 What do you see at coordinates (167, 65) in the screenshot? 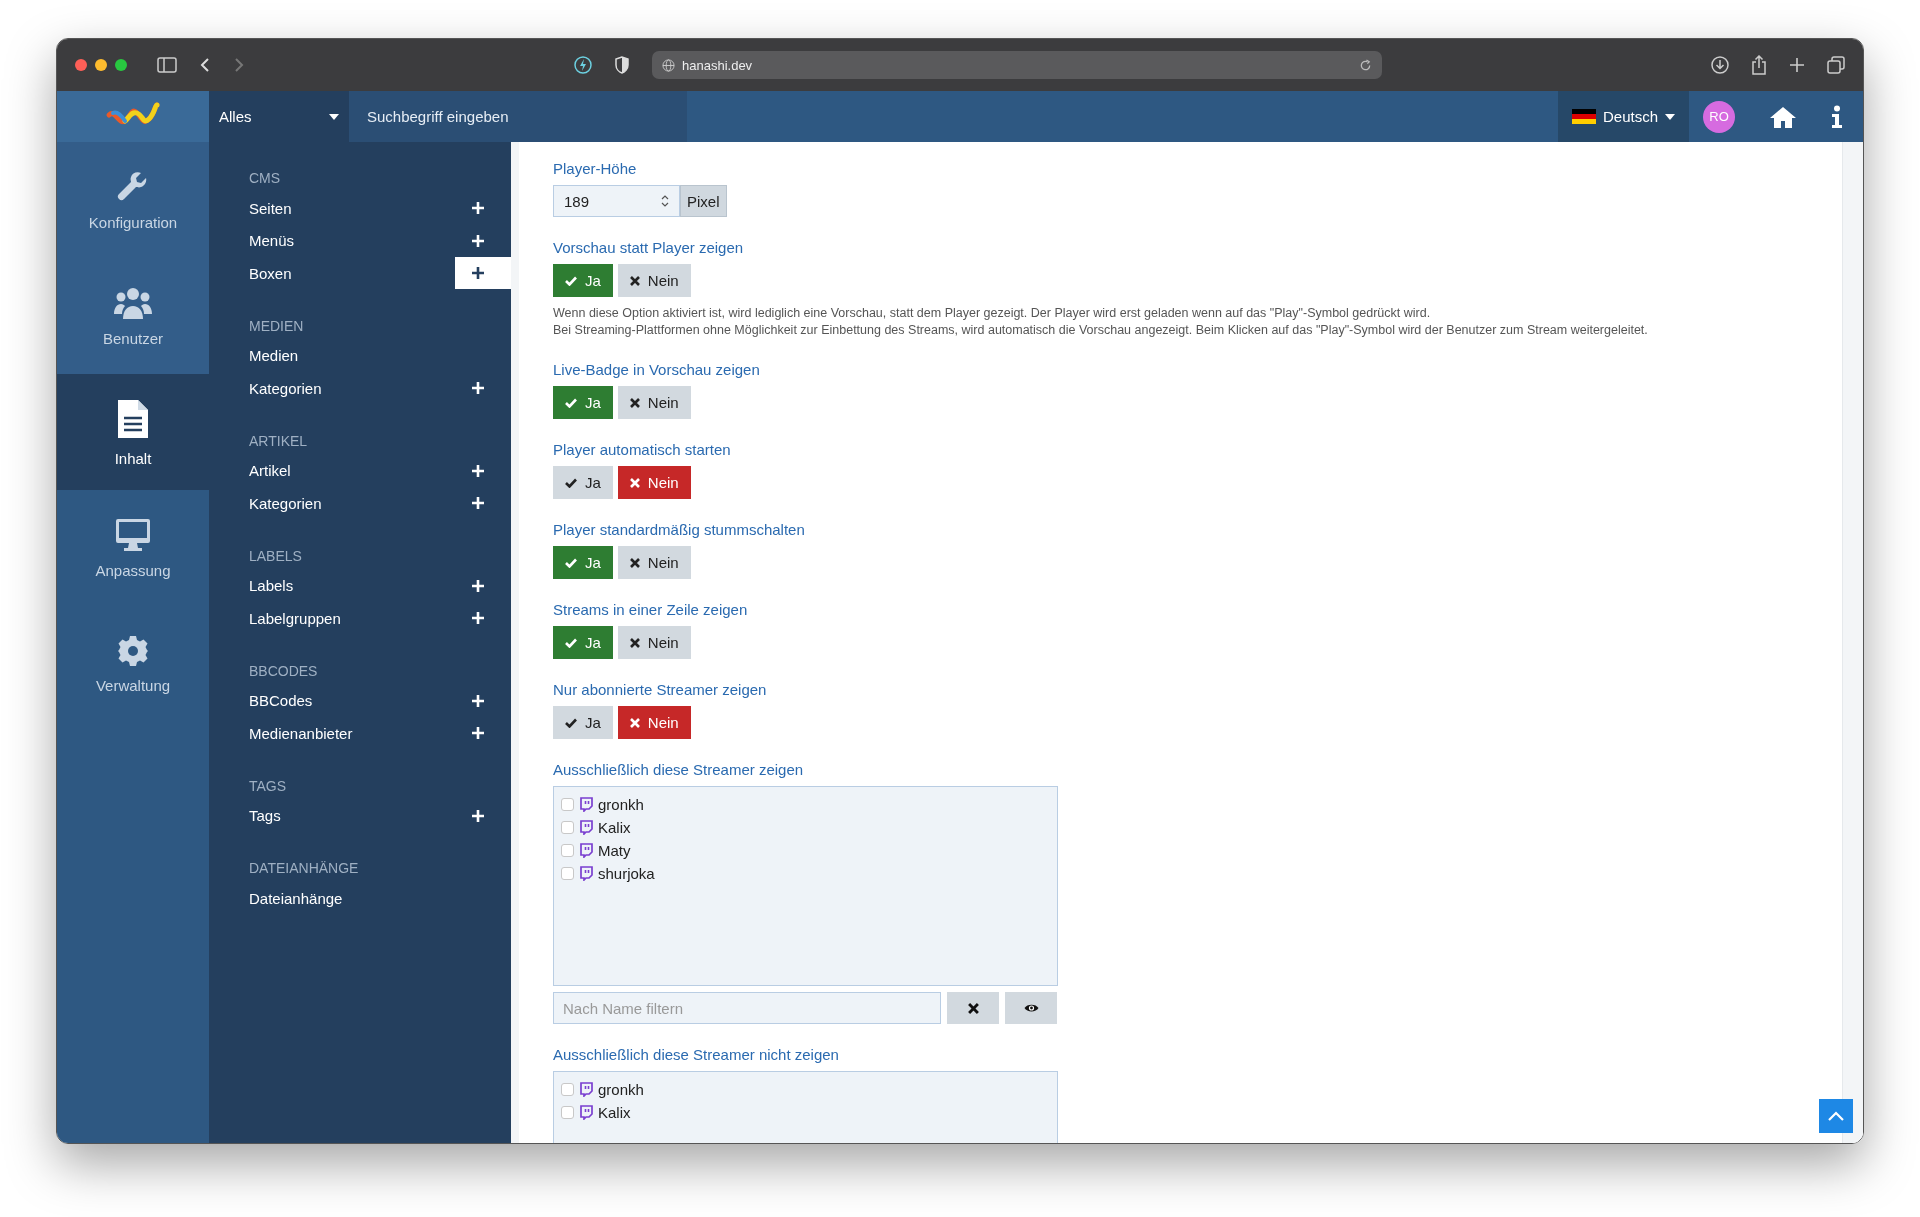
I see `sidebar-toggle-icon` at bounding box center [167, 65].